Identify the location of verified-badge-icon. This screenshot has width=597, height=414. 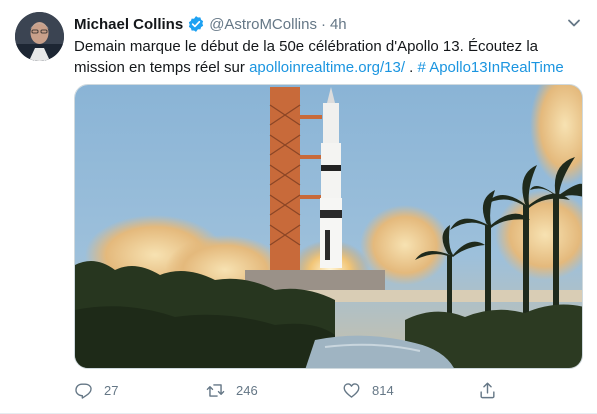
(196, 24).